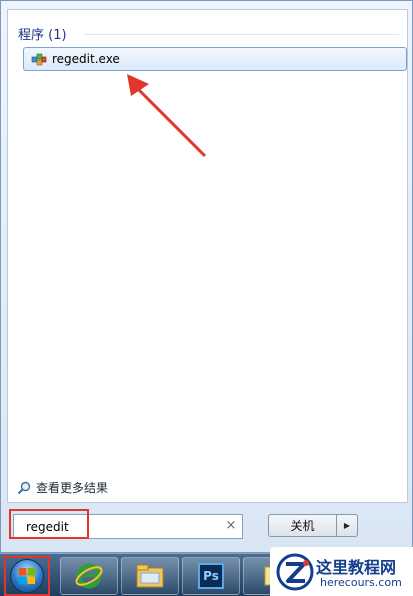 The image size is (413, 596). I want to click on search-input, so click(116, 526).